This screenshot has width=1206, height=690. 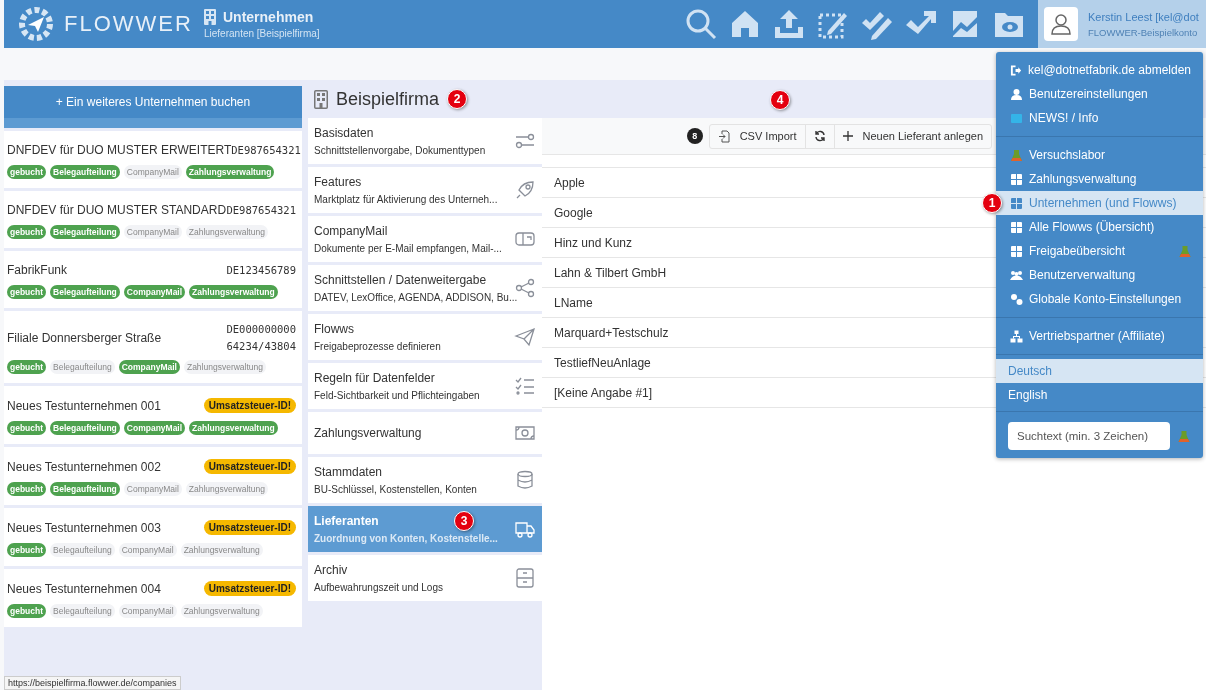 I want to click on menu-item: kel@dotnetfabrik.de abmelden, so click(x=1099, y=70).